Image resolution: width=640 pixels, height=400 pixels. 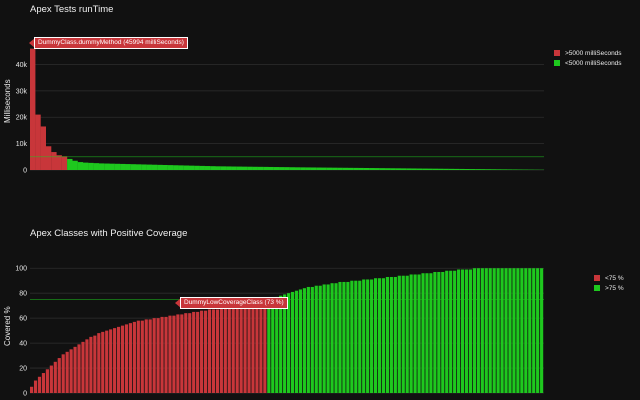 I want to click on legend-item-under-threshold: <5000 milliSeconds, so click(x=588, y=63).